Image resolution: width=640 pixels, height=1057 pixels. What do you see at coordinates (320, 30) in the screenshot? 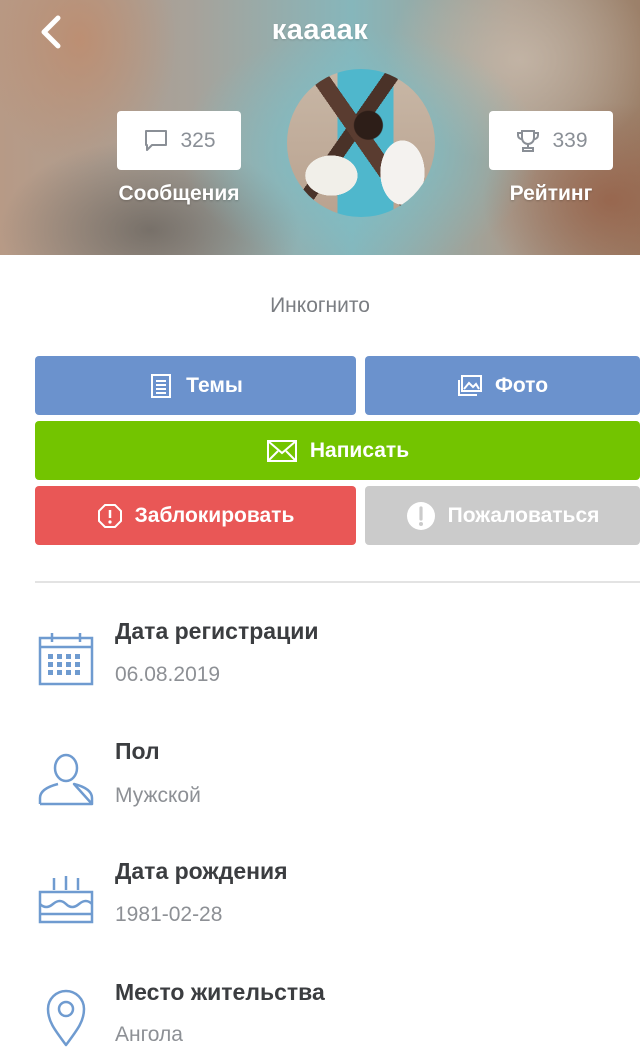
I see `profile-username: кaaaaк` at bounding box center [320, 30].